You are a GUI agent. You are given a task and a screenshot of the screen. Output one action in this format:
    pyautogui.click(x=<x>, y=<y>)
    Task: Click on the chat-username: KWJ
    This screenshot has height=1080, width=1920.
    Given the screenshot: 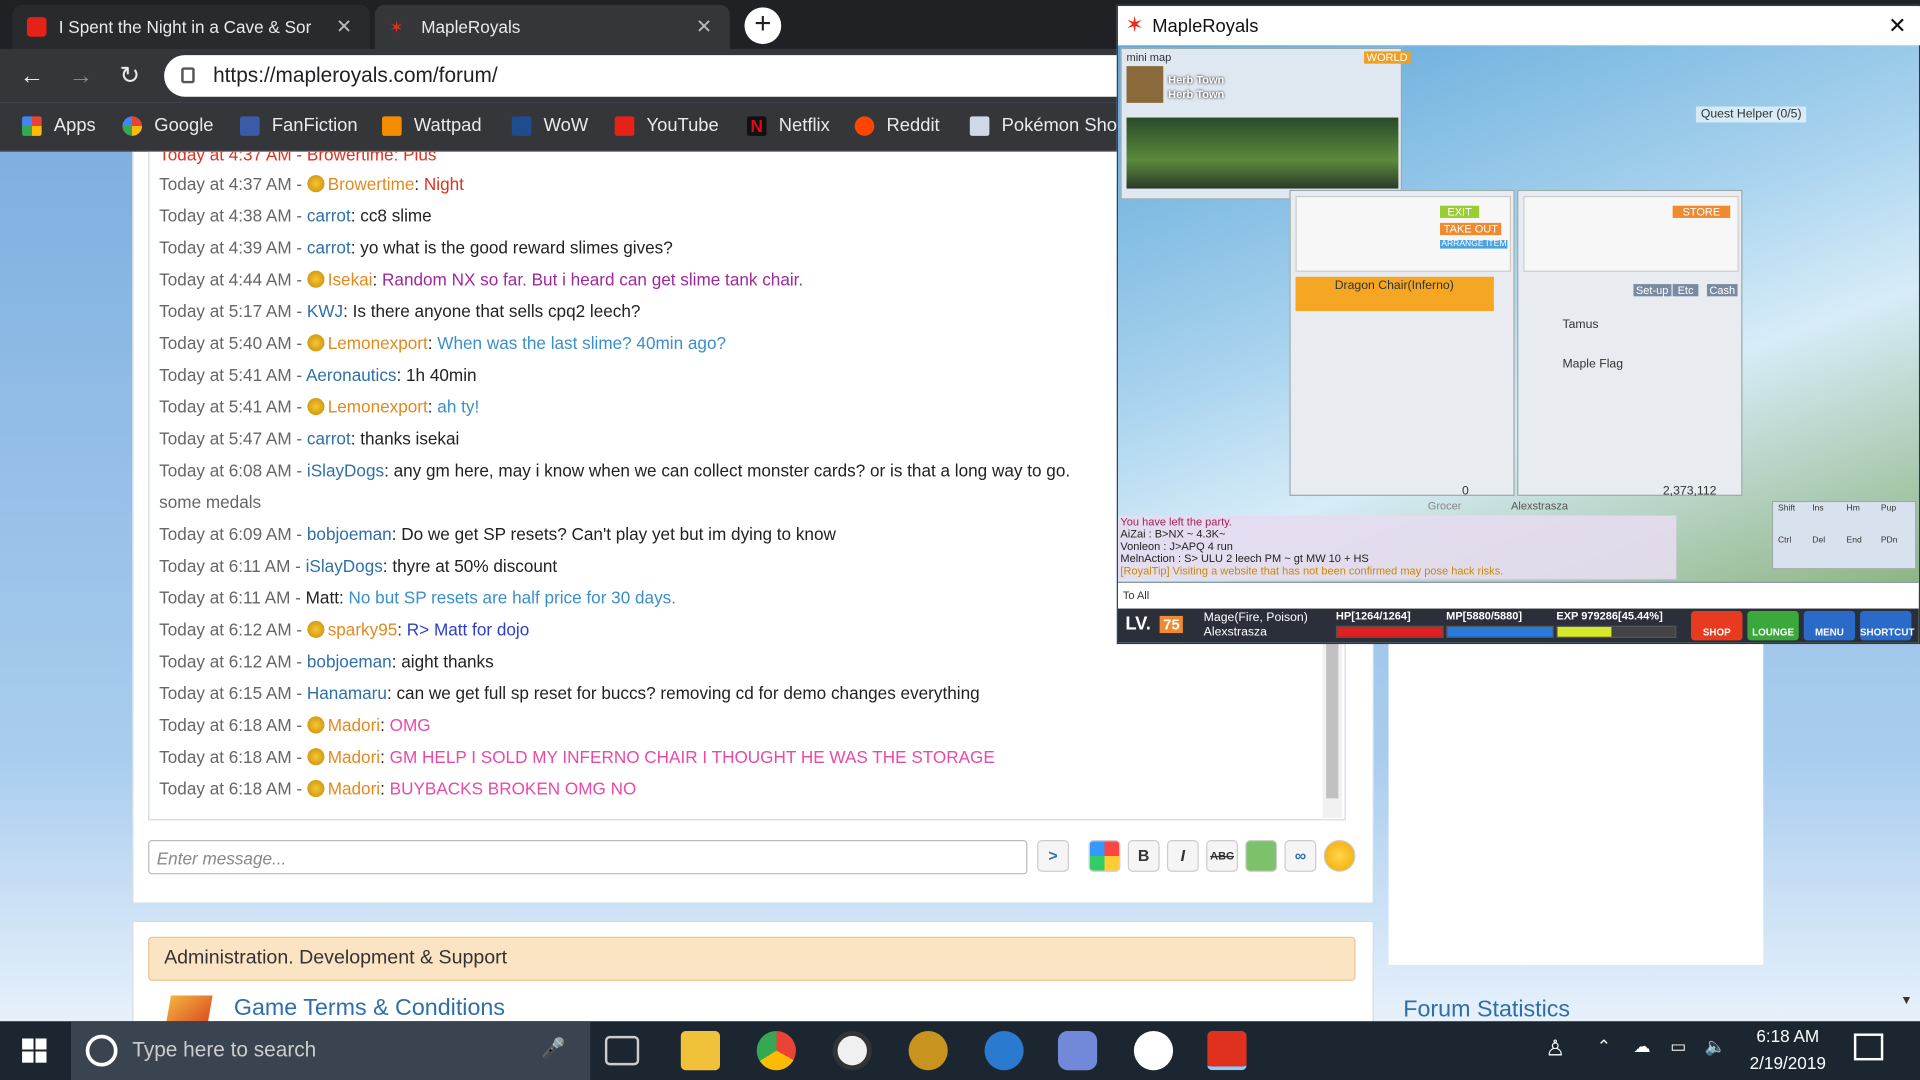 What is the action you would take?
    pyautogui.click(x=325, y=311)
    